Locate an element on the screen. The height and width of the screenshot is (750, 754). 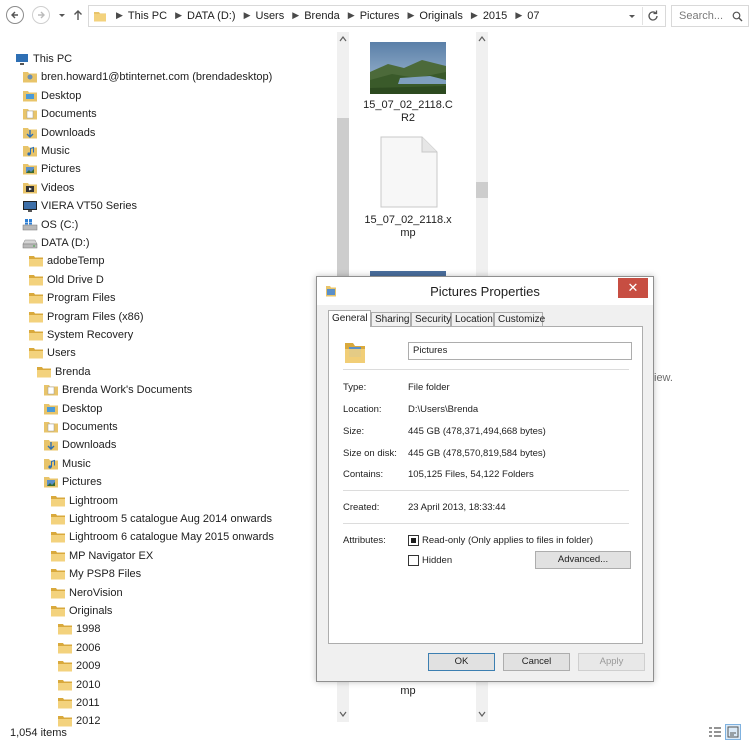
back-button is located at coordinates (15, 15).